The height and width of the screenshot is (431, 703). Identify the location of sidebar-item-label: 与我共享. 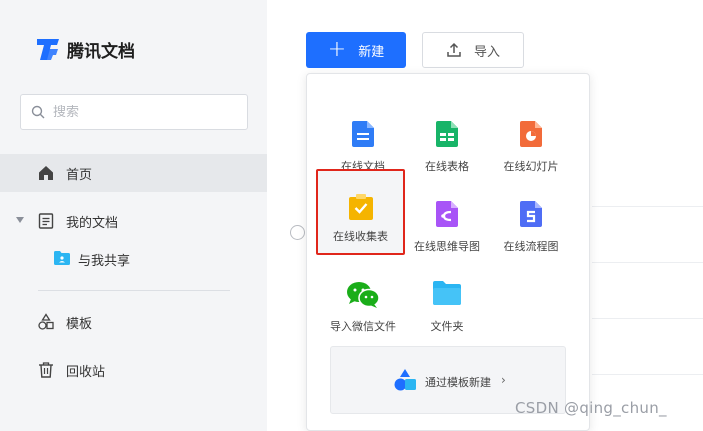
(104, 261).